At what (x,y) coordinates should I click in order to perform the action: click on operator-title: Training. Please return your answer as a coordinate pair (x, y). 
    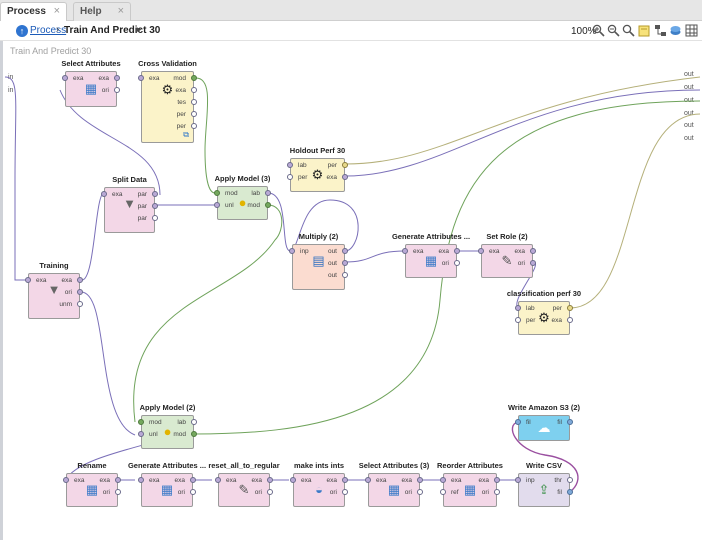
    Looking at the image, I should click on (54, 265).